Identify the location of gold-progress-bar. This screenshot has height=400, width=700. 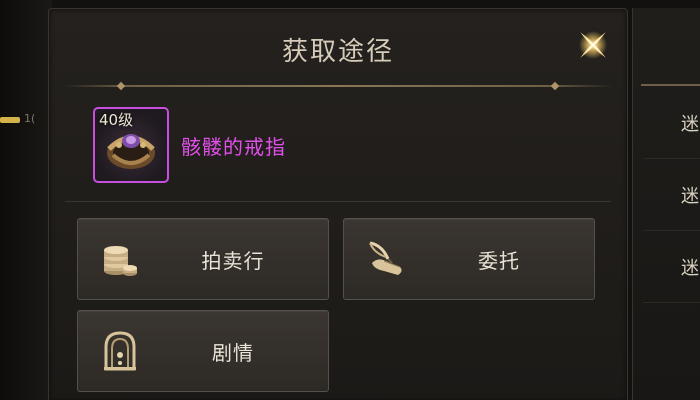
(10, 120).